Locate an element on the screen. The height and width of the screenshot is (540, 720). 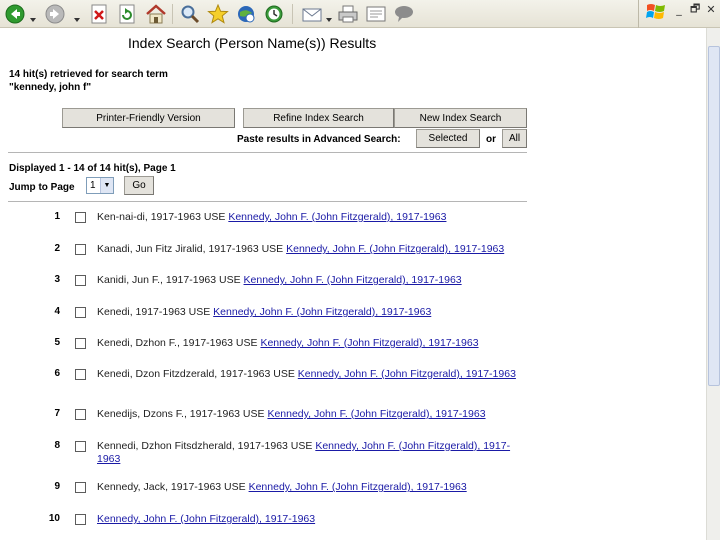
variant-name: Kanidi, Jun F., 1917-1963 USE is located at coordinates (170, 280).